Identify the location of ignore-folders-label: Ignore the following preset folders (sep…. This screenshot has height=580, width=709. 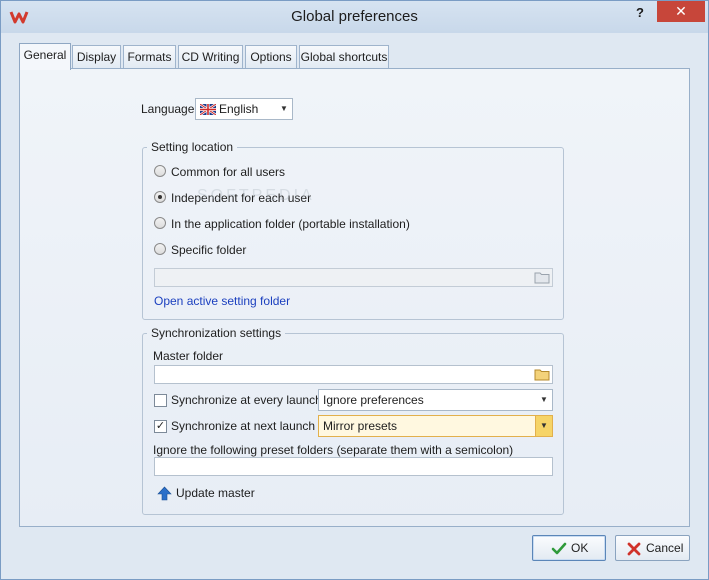
(333, 450).